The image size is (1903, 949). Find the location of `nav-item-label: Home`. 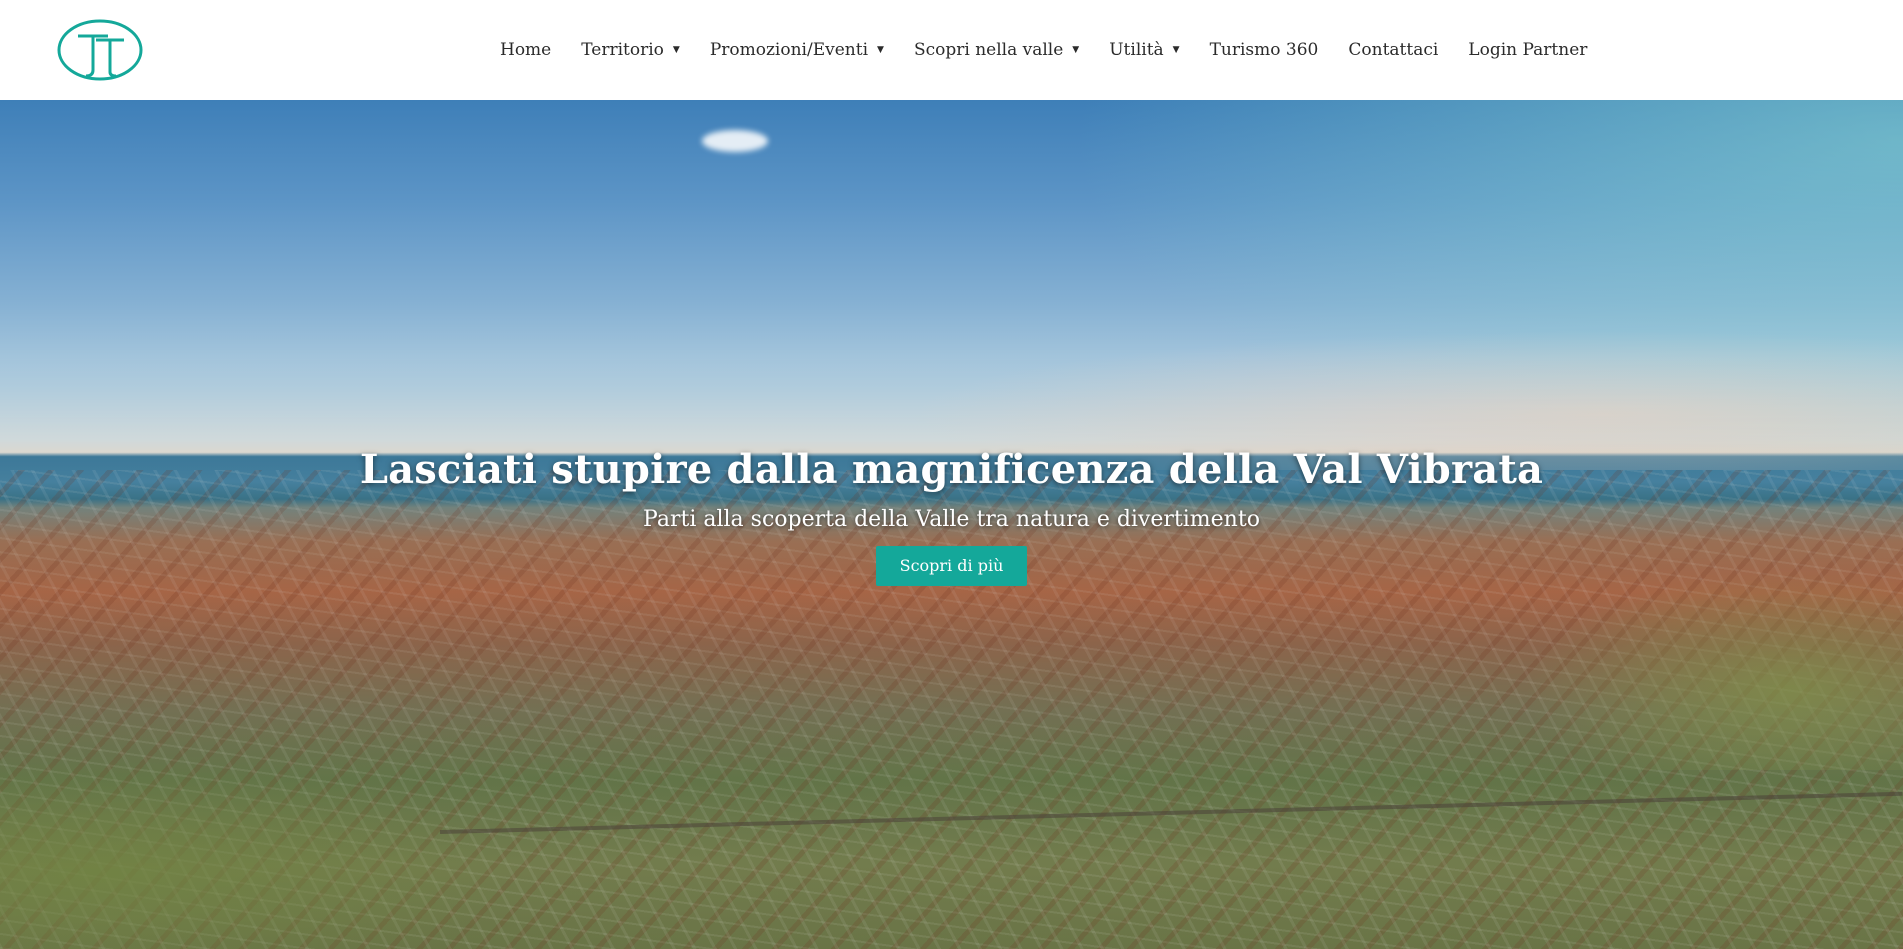

nav-item-label: Home is located at coordinates (526, 50).